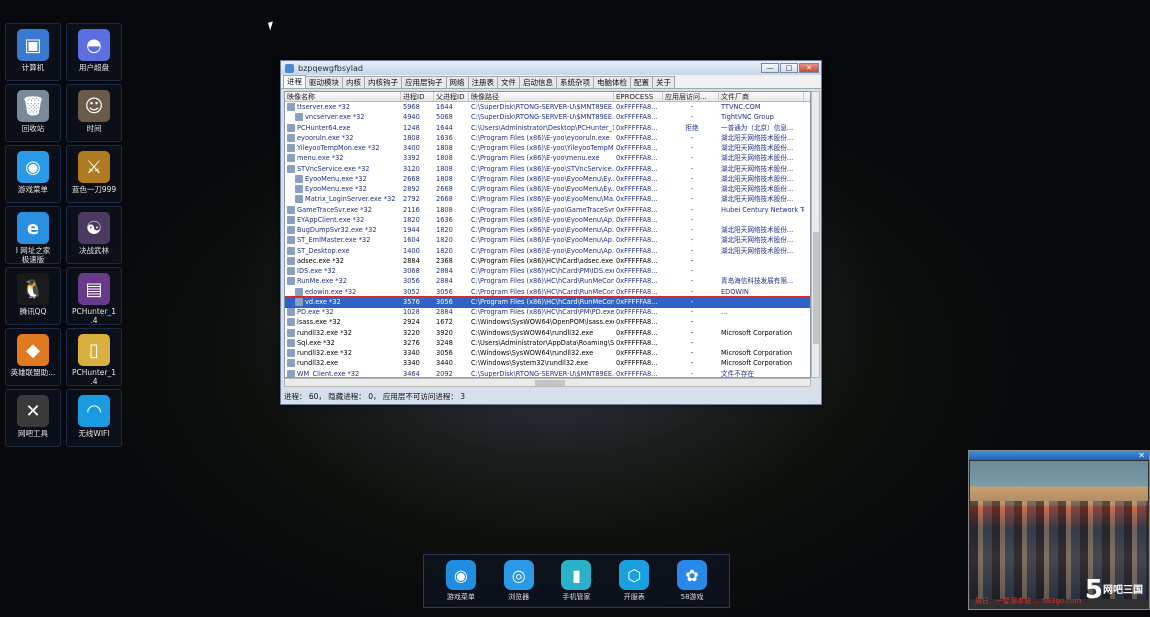 This screenshot has width=1150, height=617. I want to click on horizontal-scrollbar, so click(547, 382).